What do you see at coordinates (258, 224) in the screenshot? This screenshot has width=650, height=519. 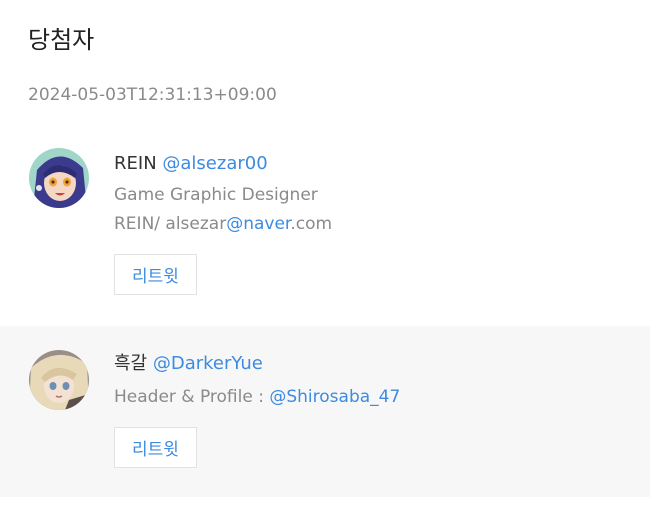 I see `bio-mention-link: @naver` at bounding box center [258, 224].